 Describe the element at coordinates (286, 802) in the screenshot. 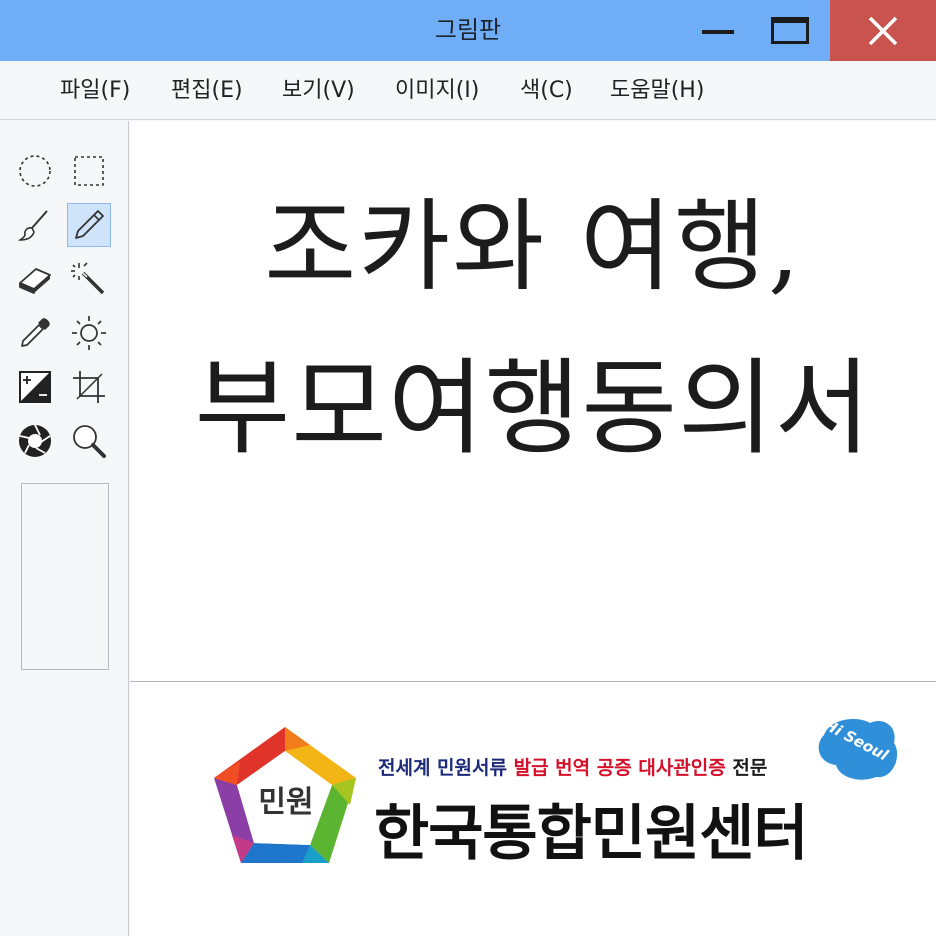

I see `logo-mark-text: 민원` at that location.